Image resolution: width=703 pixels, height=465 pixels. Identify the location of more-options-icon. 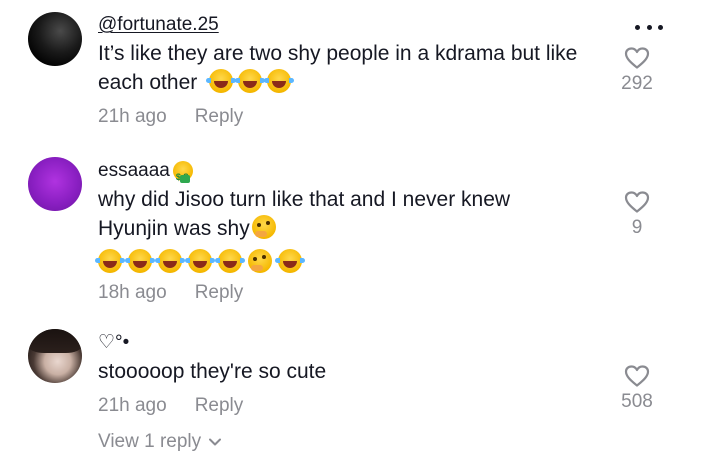
(649, 27).